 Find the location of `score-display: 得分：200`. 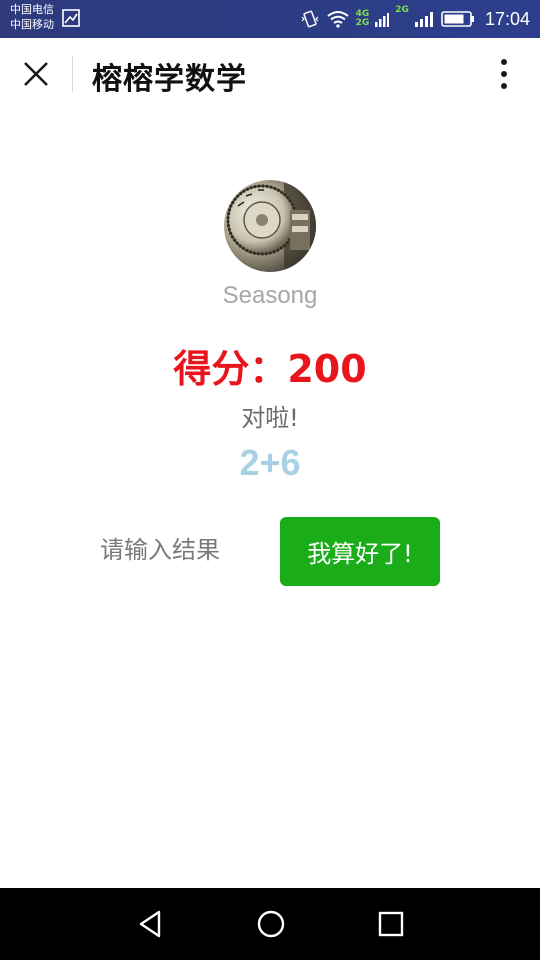

score-display: 得分：200 is located at coordinates (270, 369).